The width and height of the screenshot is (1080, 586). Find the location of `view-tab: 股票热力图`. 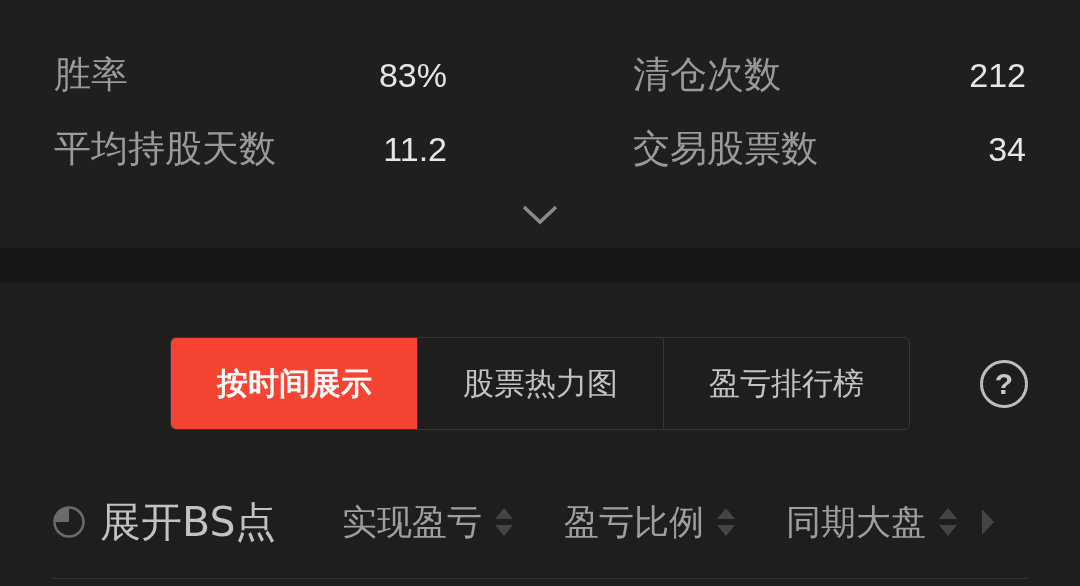

view-tab: 股票热力图 is located at coordinates (540, 383).